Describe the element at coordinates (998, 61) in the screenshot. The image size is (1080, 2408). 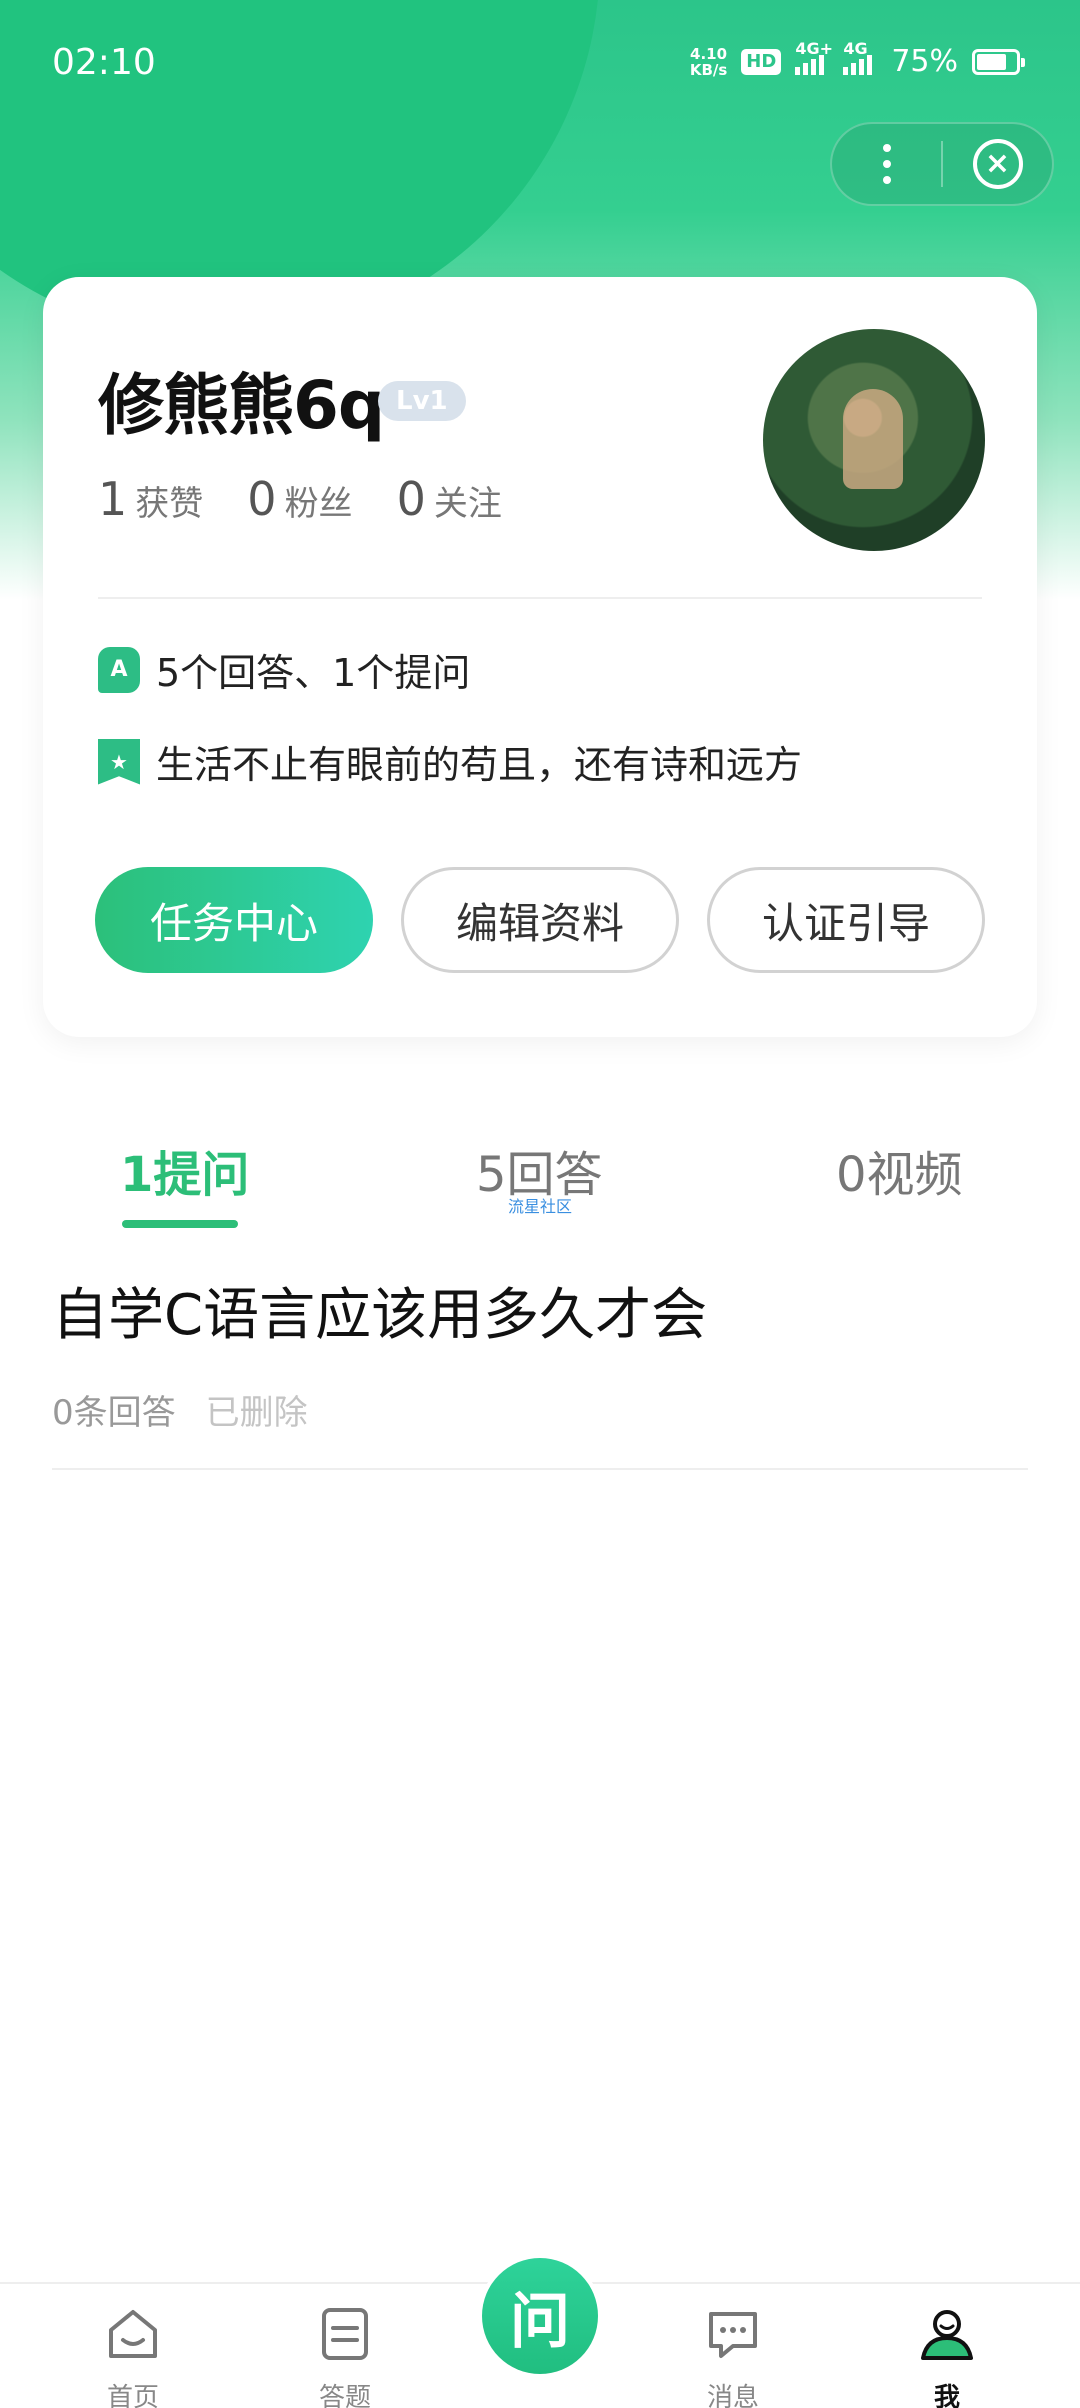
I see `battery-icon` at that location.